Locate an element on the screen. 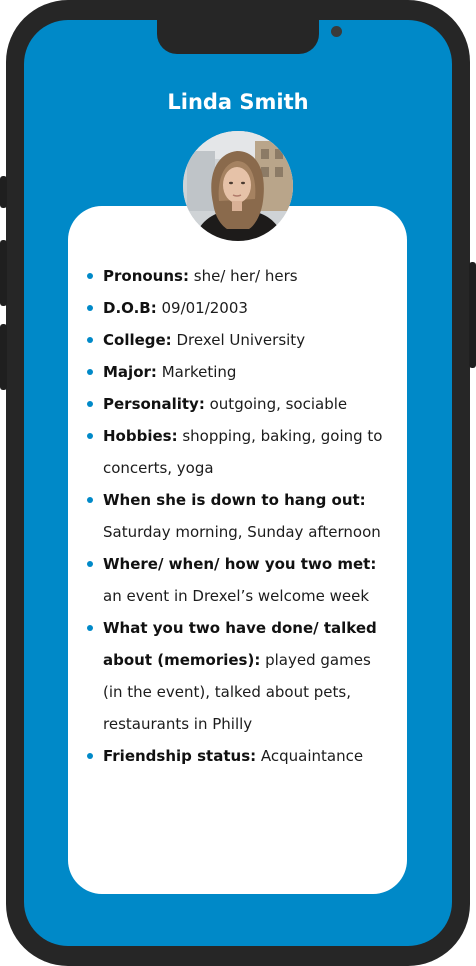  side-button-mute is located at coordinates (3, 192).